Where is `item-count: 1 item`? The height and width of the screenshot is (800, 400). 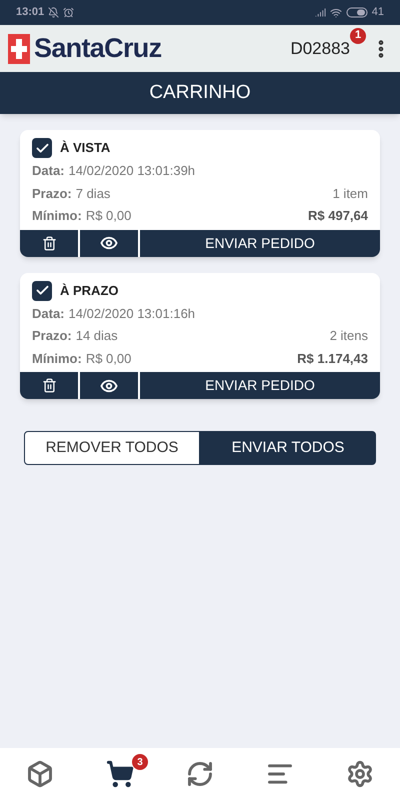
item-count: 1 item is located at coordinates (350, 193).